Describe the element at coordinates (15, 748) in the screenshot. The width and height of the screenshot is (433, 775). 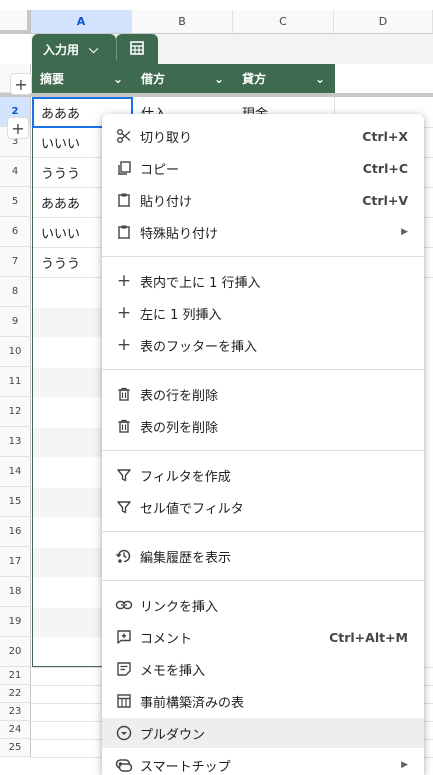
I see `row-header: 25` at that location.